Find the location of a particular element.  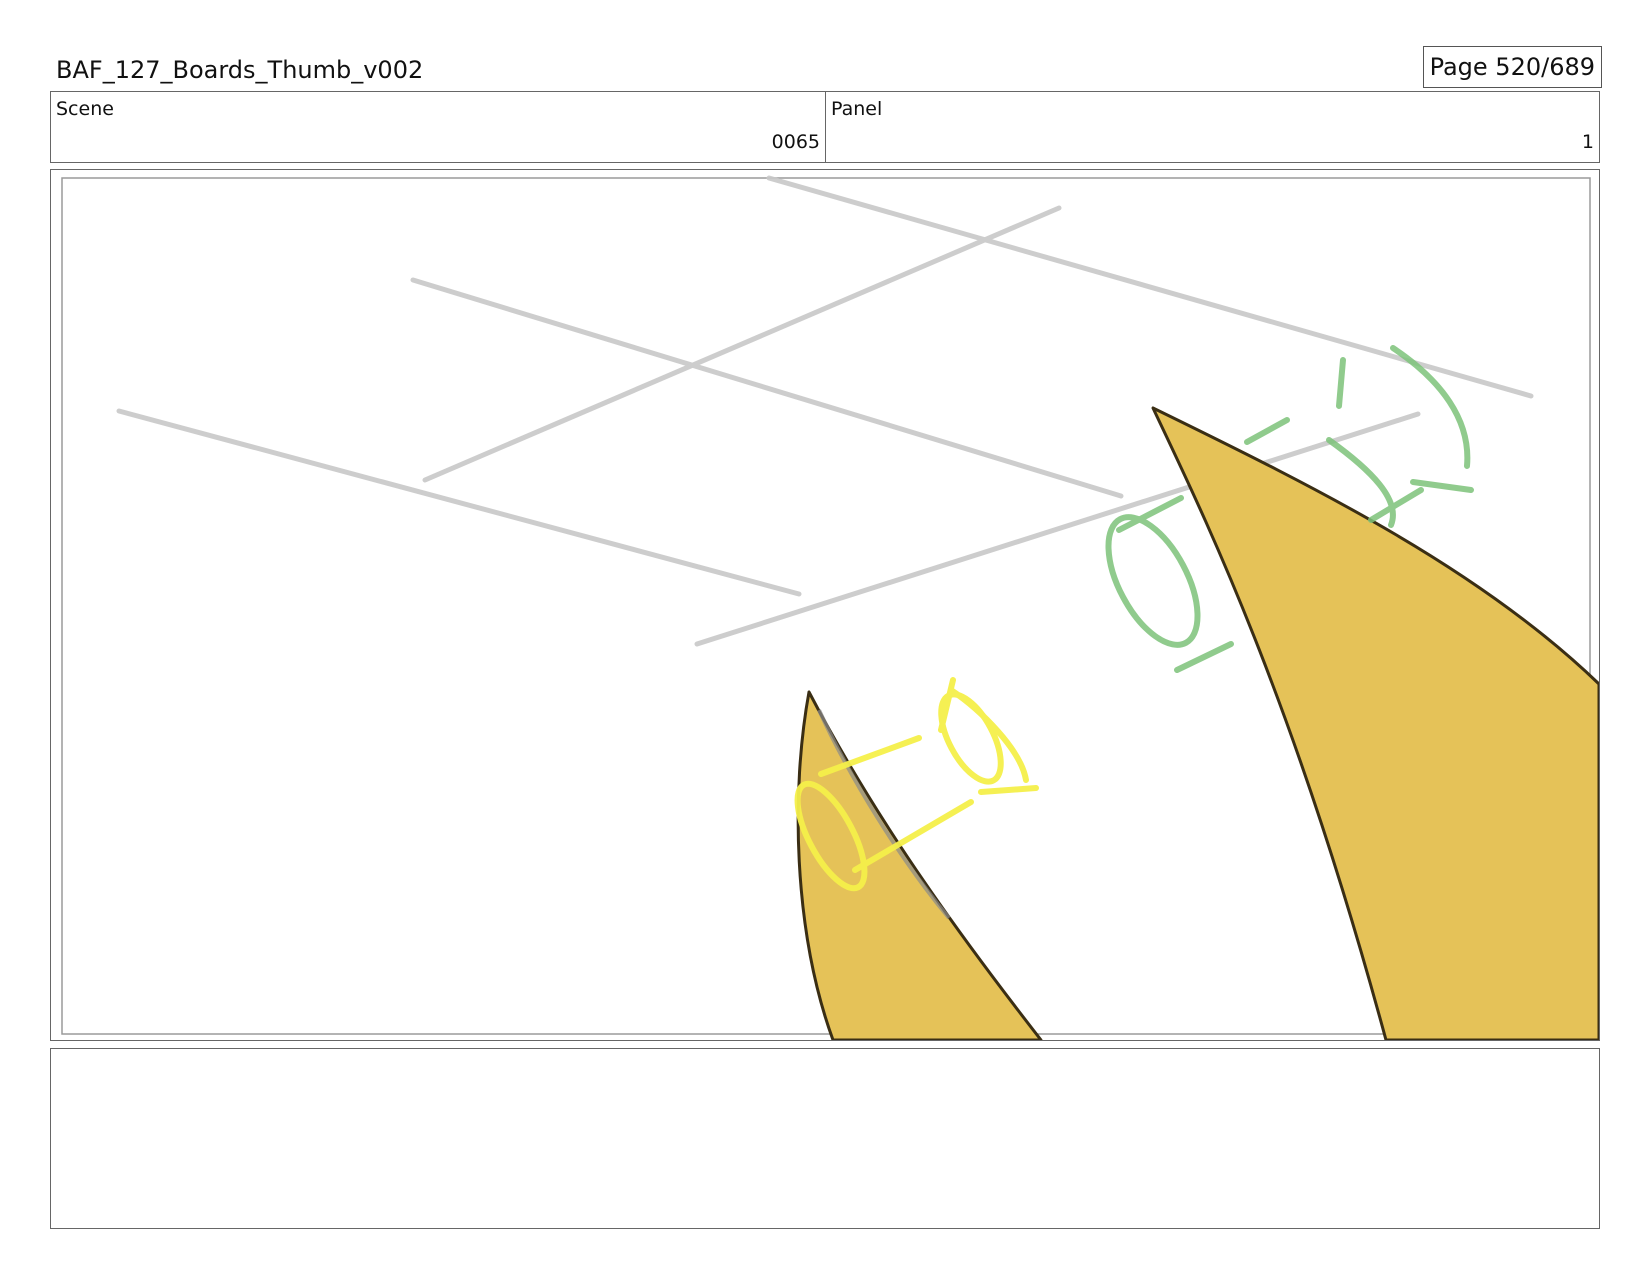

panel-cell: Panel 1 is located at coordinates (1212, 127).